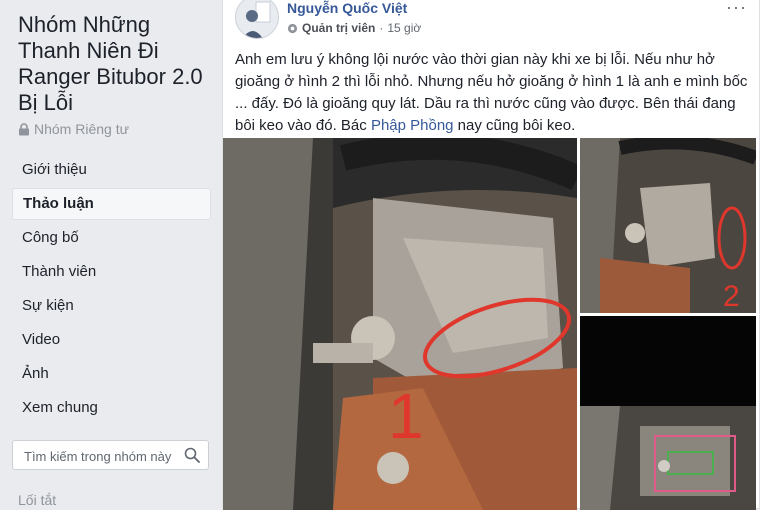 This screenshot has width=760, height=510. What do you see at coordinates (412, 125) in the screenshot?
I see `mention-link: Phập Phồng` at bounding box center [412, 125].